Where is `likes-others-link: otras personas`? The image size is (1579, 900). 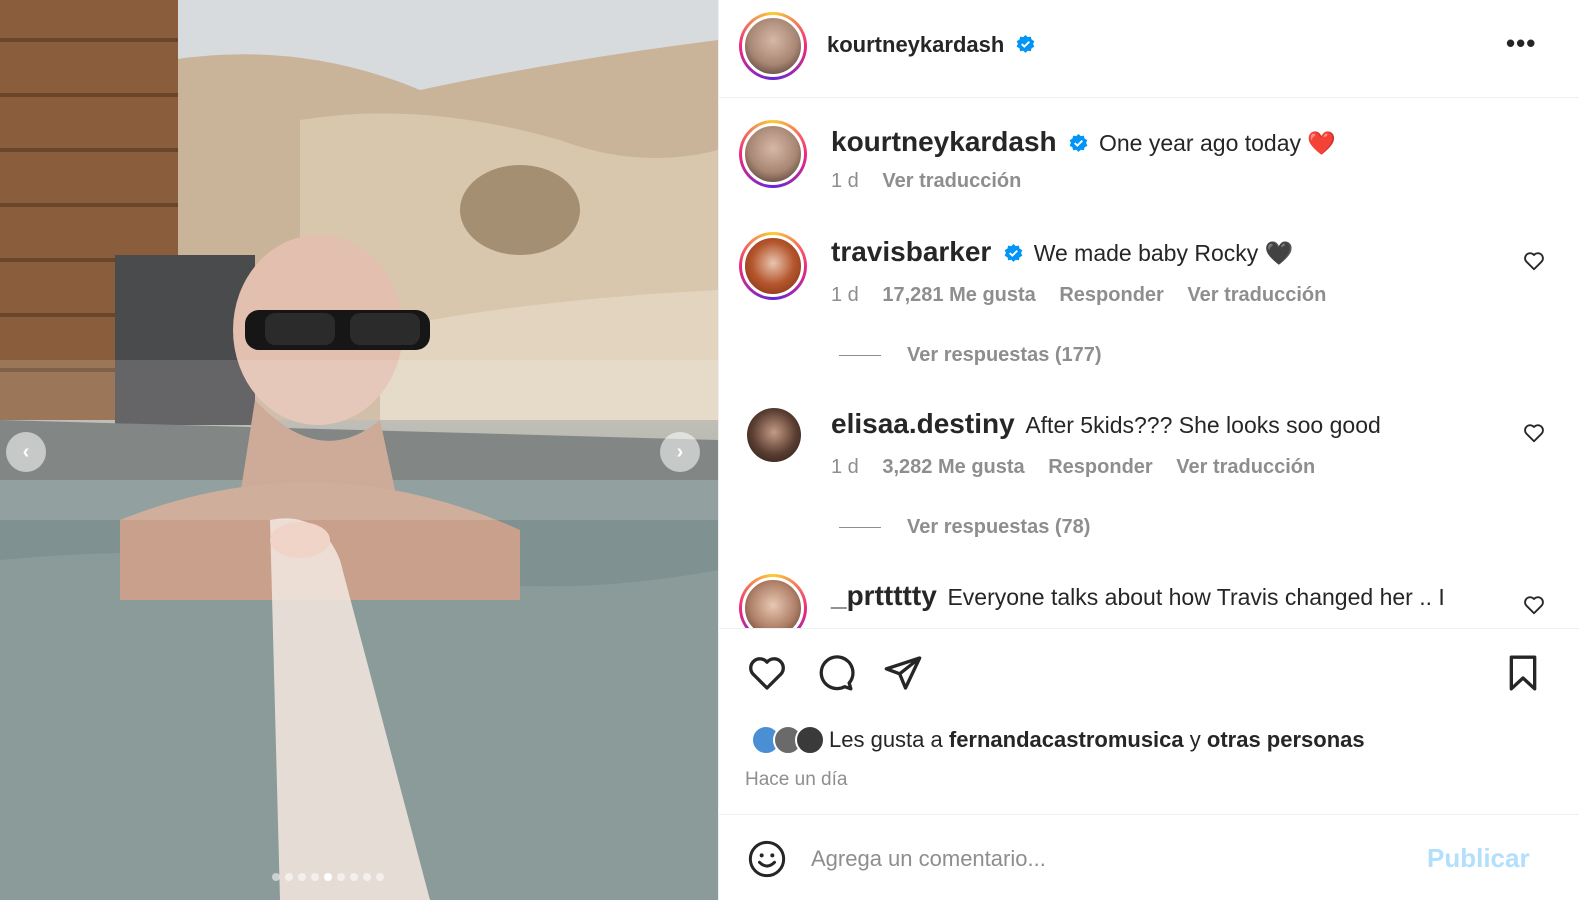
likes-others-link: otras personas is located at coordinates (1286, 740).